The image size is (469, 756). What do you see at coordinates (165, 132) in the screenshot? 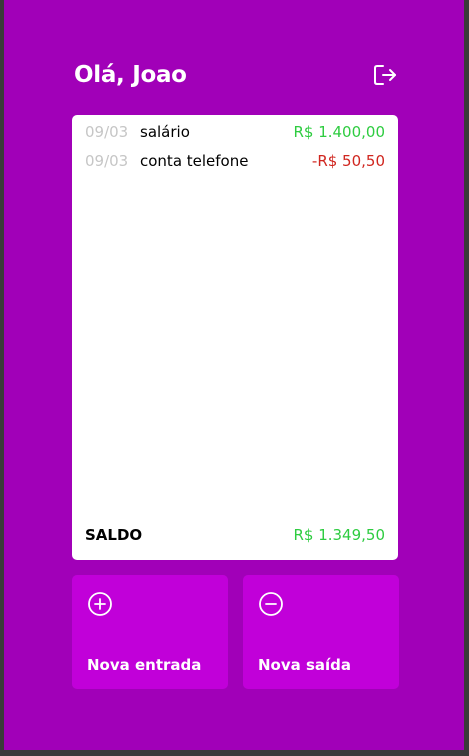
I see `record-description: salário` at bounding box center [165, 132].